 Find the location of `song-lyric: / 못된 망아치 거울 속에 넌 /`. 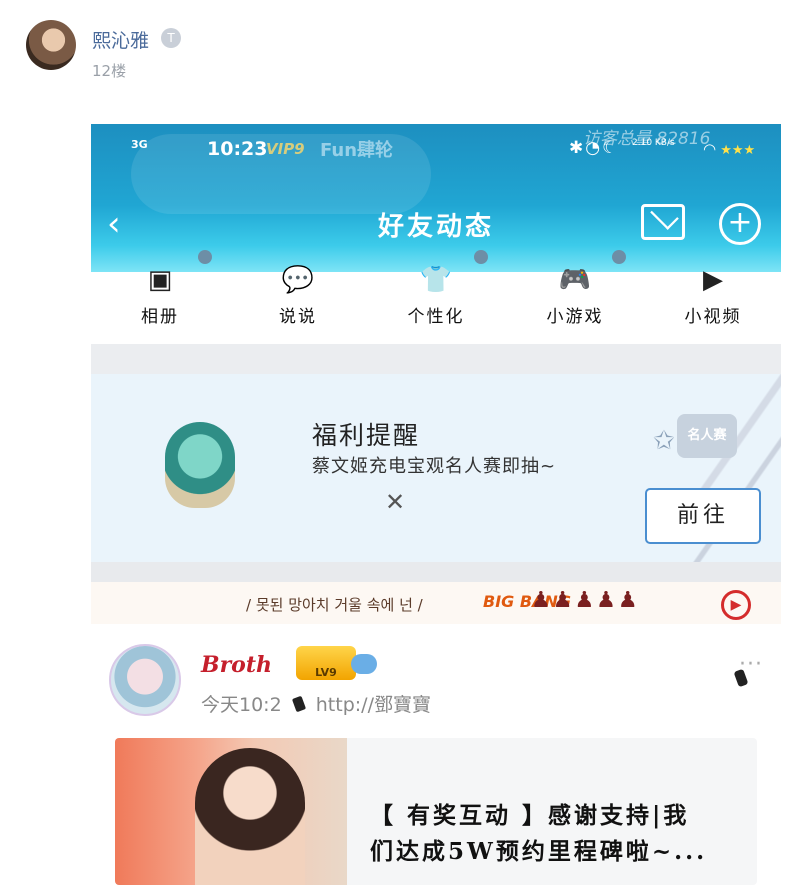

song-lyric: / 못된 망아치 거울 속에 넌 / is located at coordinates (334, 605).